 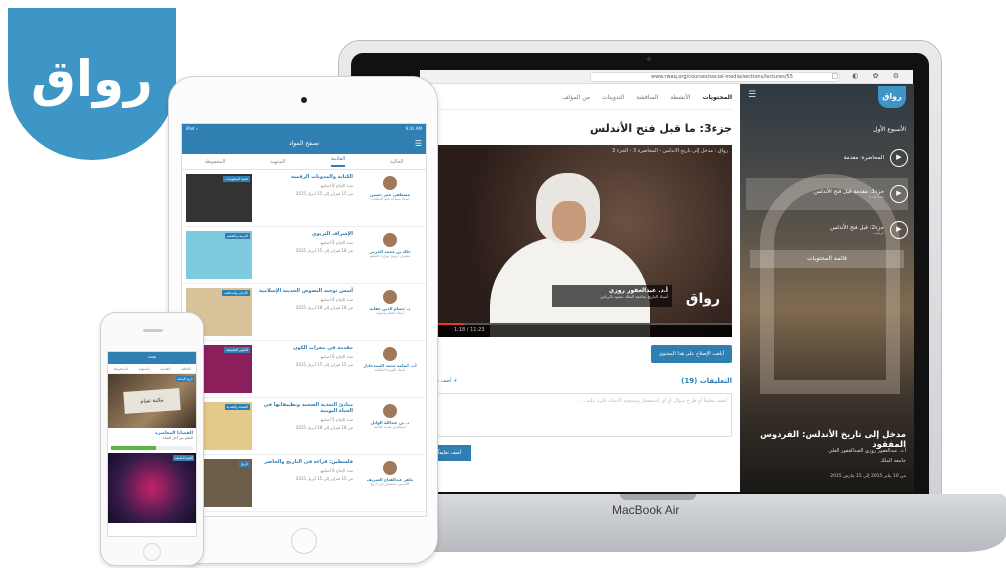 I want to click on tab-contents: المحتويات, so click(x=717, y=97).